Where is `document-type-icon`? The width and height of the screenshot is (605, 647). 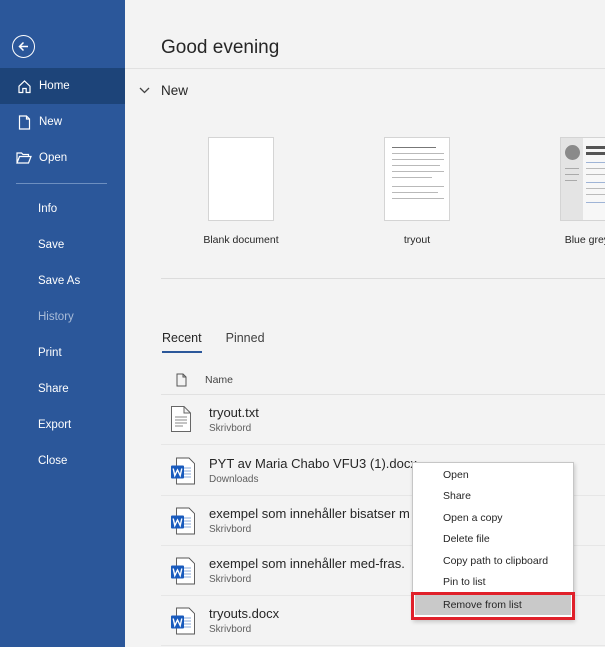
document-type-icon is located at coordinates (181, 380).